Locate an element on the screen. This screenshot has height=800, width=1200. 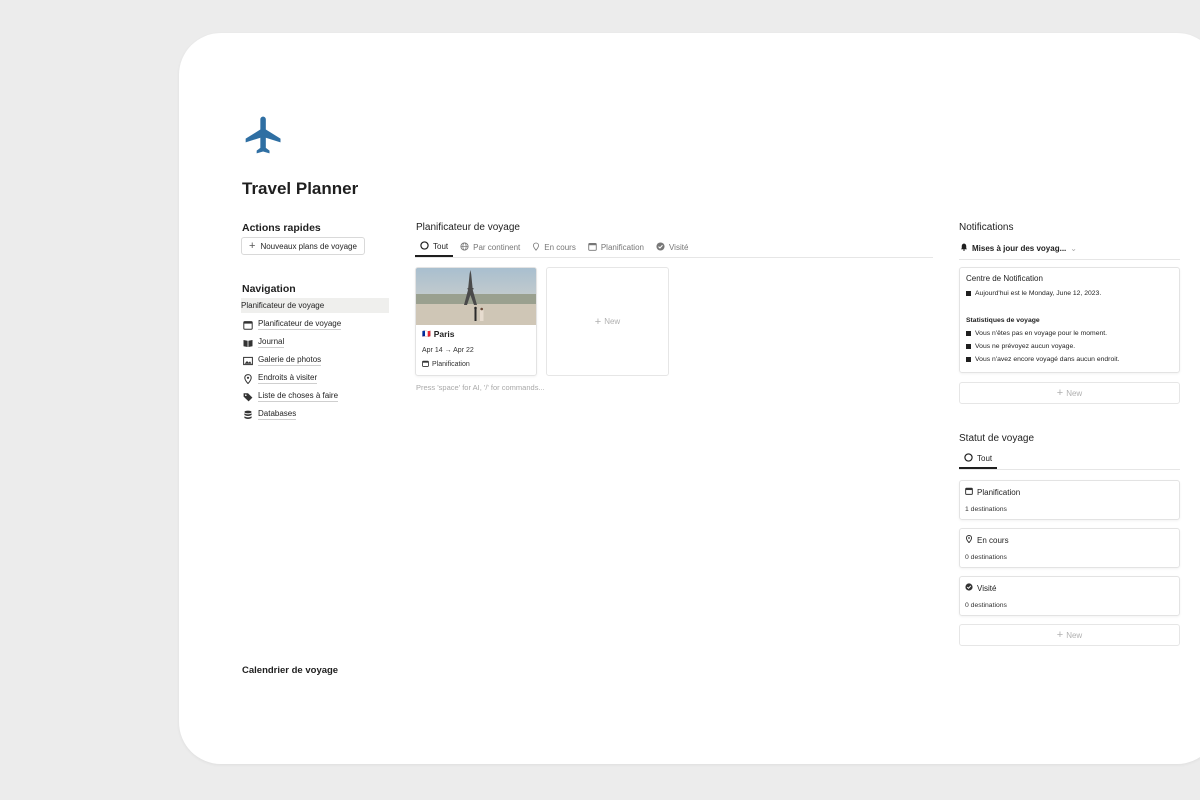
status-card-in-progress: En cours 0 destinations is located at coordinates (1069, 548).